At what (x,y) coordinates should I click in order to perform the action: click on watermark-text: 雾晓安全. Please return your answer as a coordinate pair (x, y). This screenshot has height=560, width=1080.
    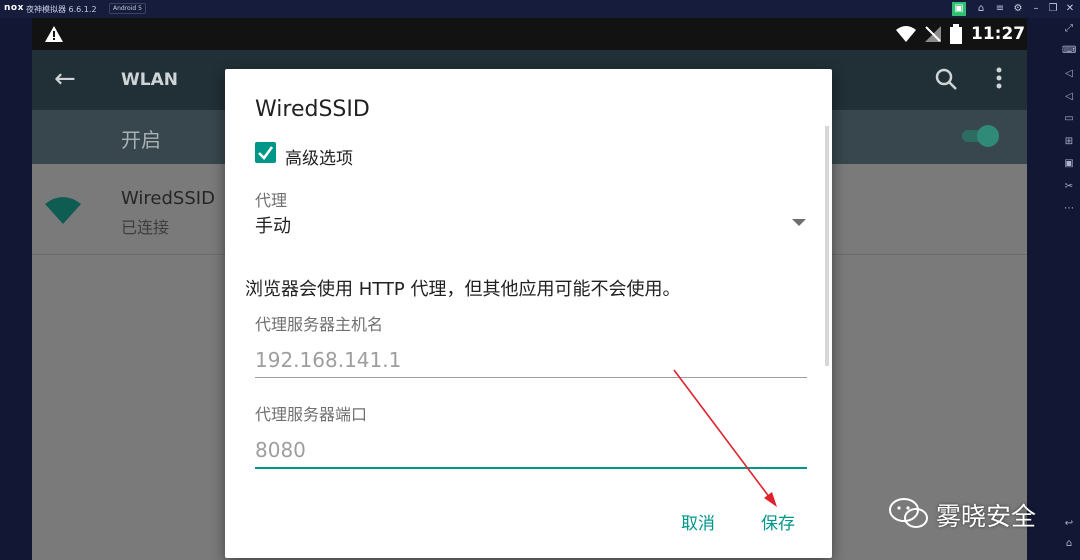
    Looking at the image, I should click on (986, 516).